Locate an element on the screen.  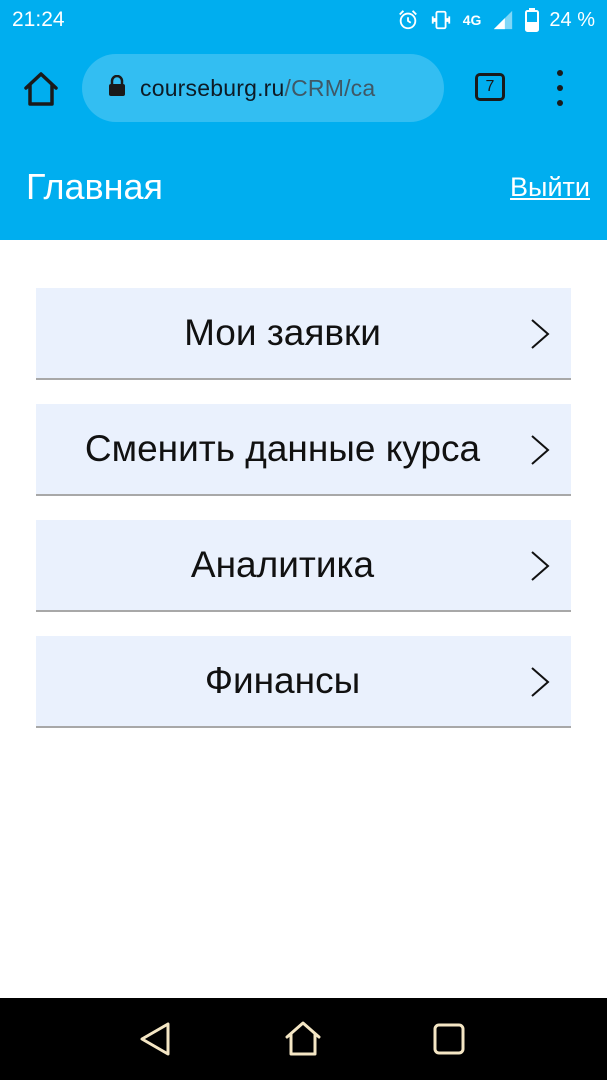
recents-icon is located at coordinates (449, 1039).